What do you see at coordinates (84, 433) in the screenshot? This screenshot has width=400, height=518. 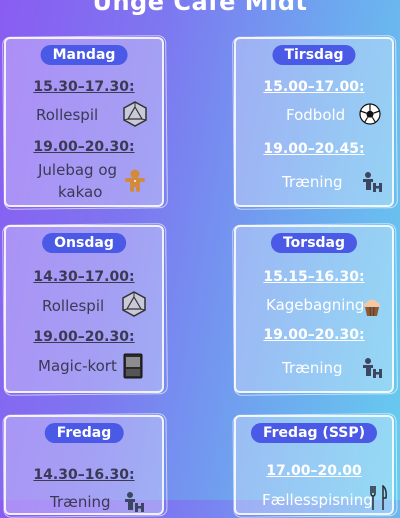 I see `day-label: Fredag` at bounding box center [84, 433].